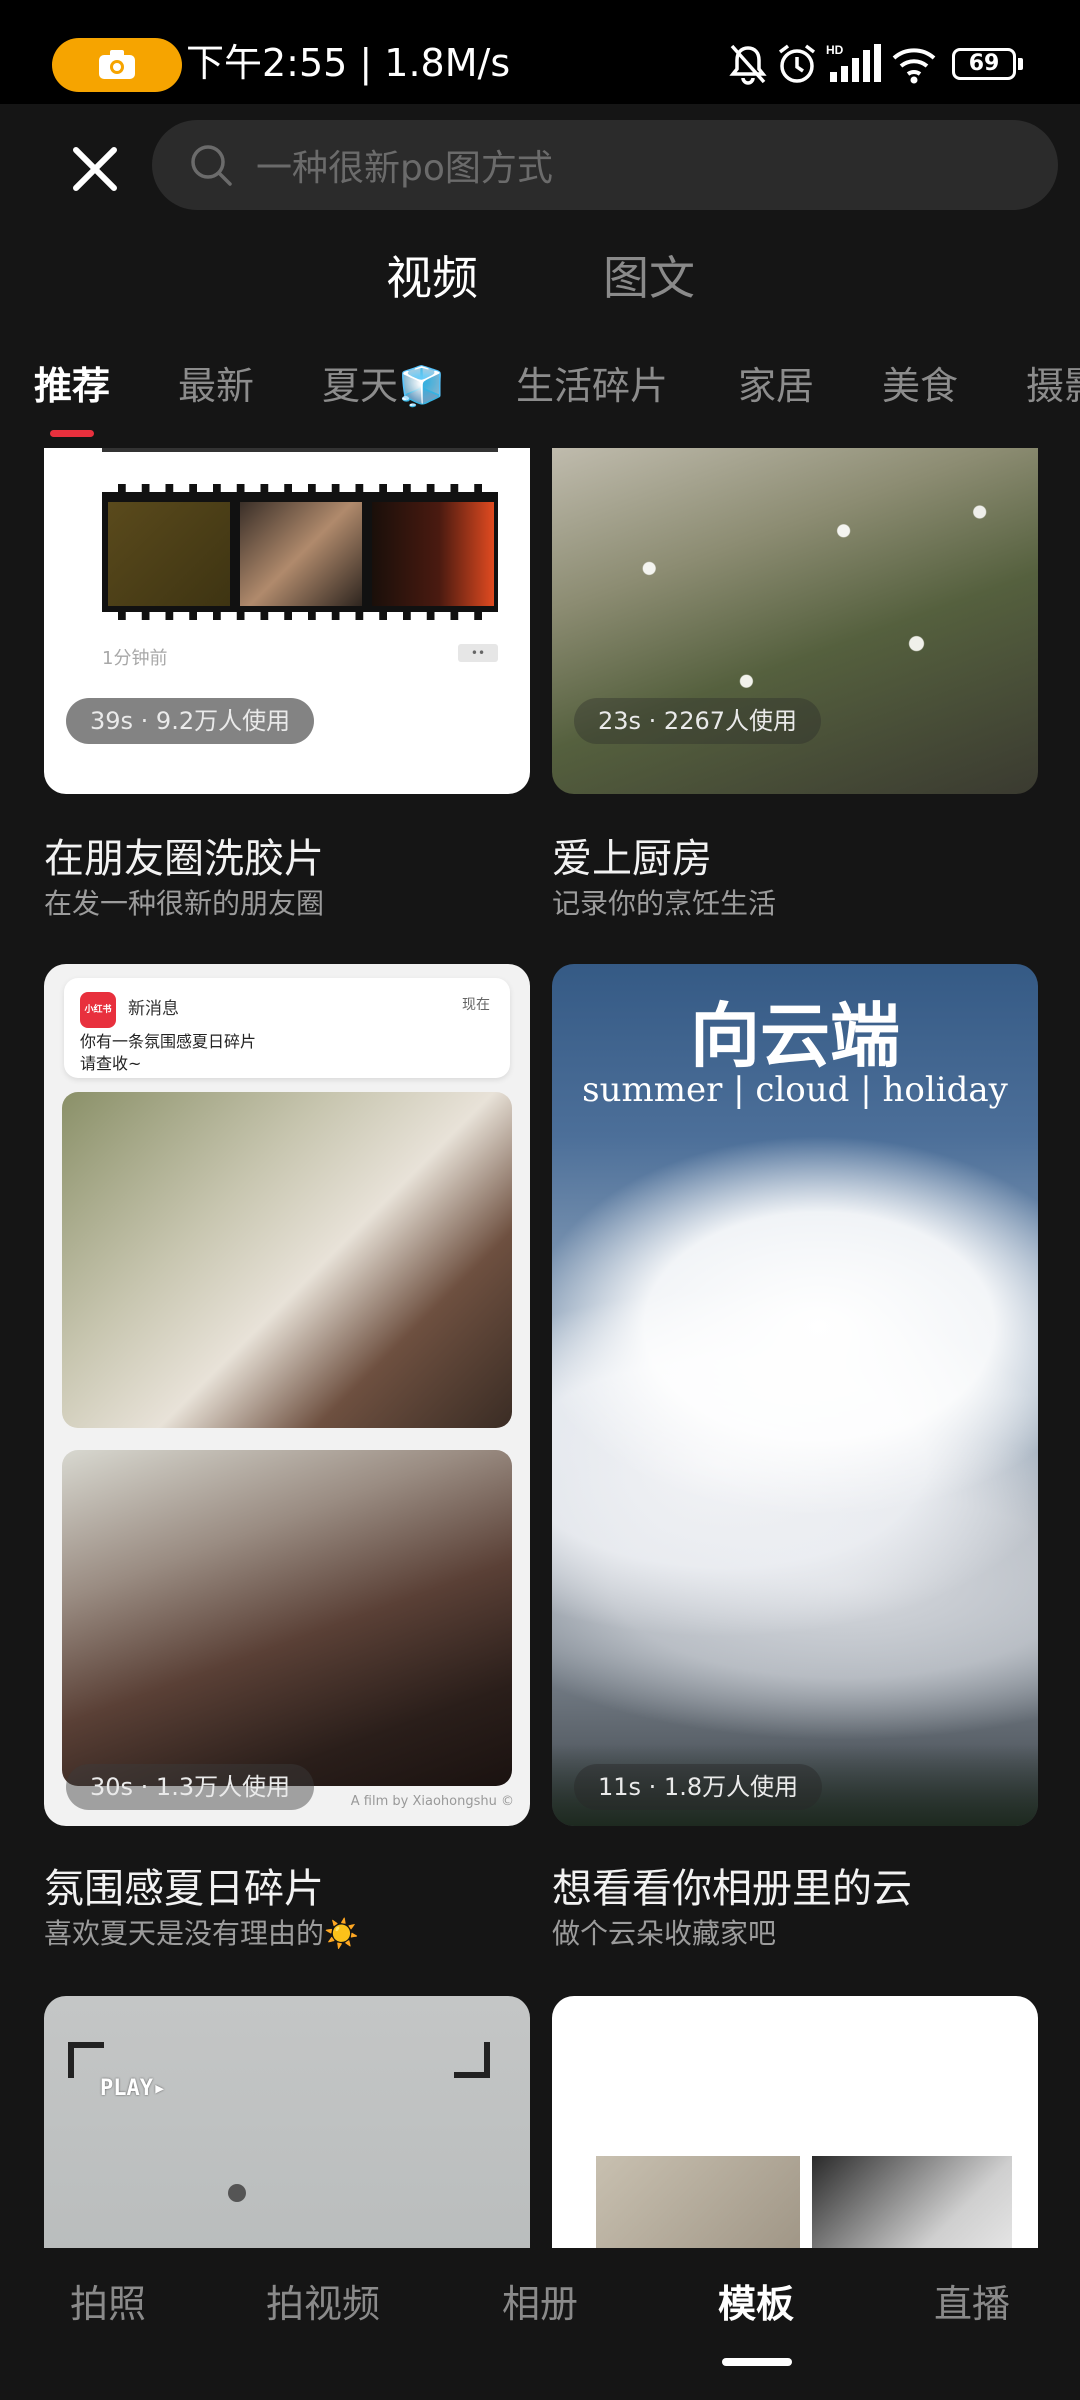 The height and width of the screenshot is (2400, 1080). What do you see at coordinates (540, 2304) in the screenshot?
I see `nav-album: 相册` at bounding box center [540, 2304].